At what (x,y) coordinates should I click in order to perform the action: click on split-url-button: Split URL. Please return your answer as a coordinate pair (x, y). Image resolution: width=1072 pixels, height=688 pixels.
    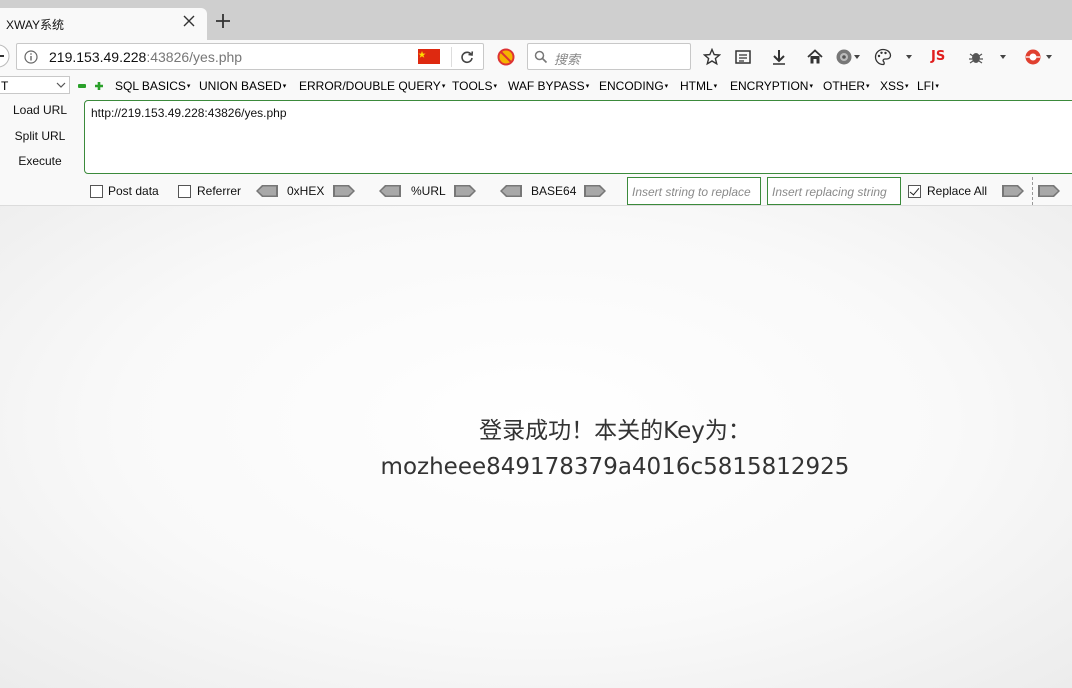
    Looking at the image, I should click on (40, 136).